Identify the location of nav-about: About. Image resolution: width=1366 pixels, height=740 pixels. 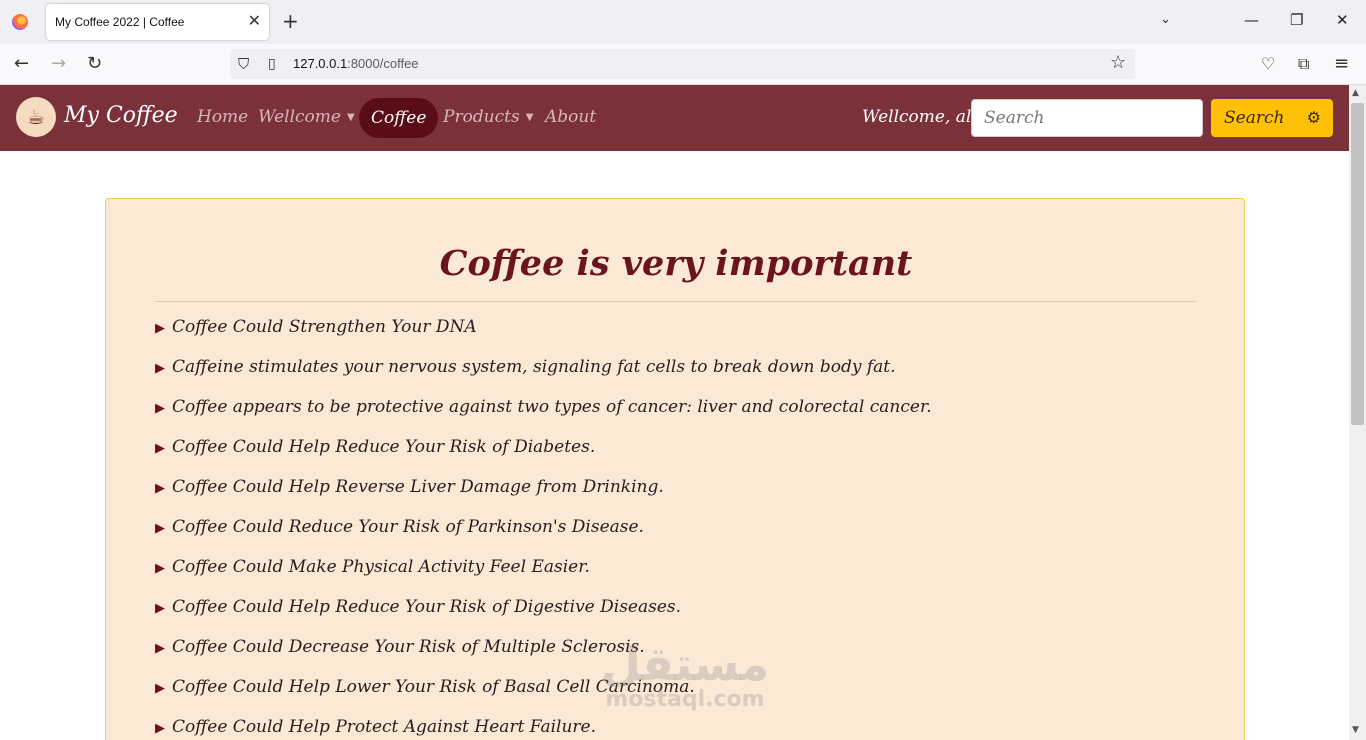
(570, 117).